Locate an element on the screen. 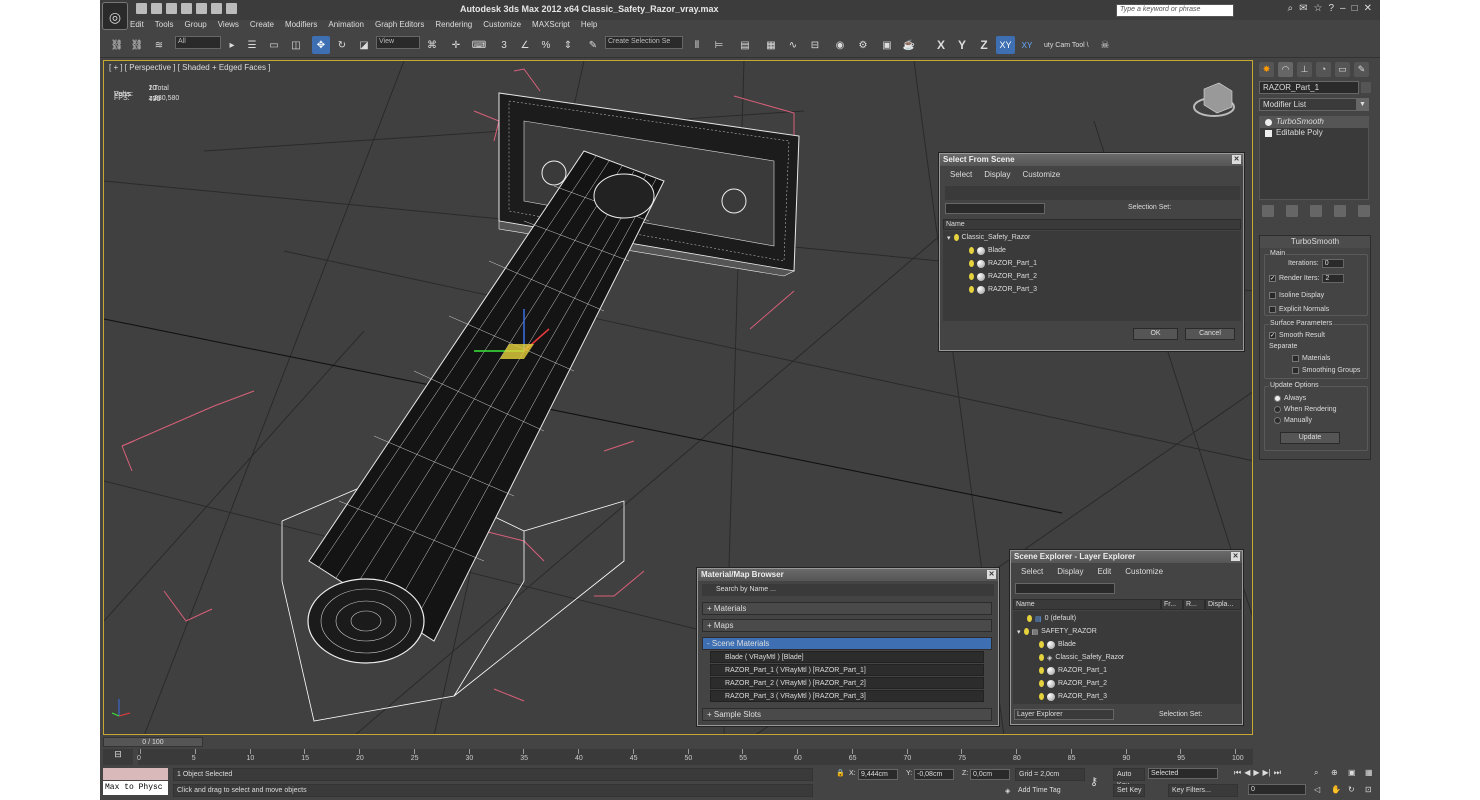  menu-rendering: Rendering is located at coordinates (453, 26).